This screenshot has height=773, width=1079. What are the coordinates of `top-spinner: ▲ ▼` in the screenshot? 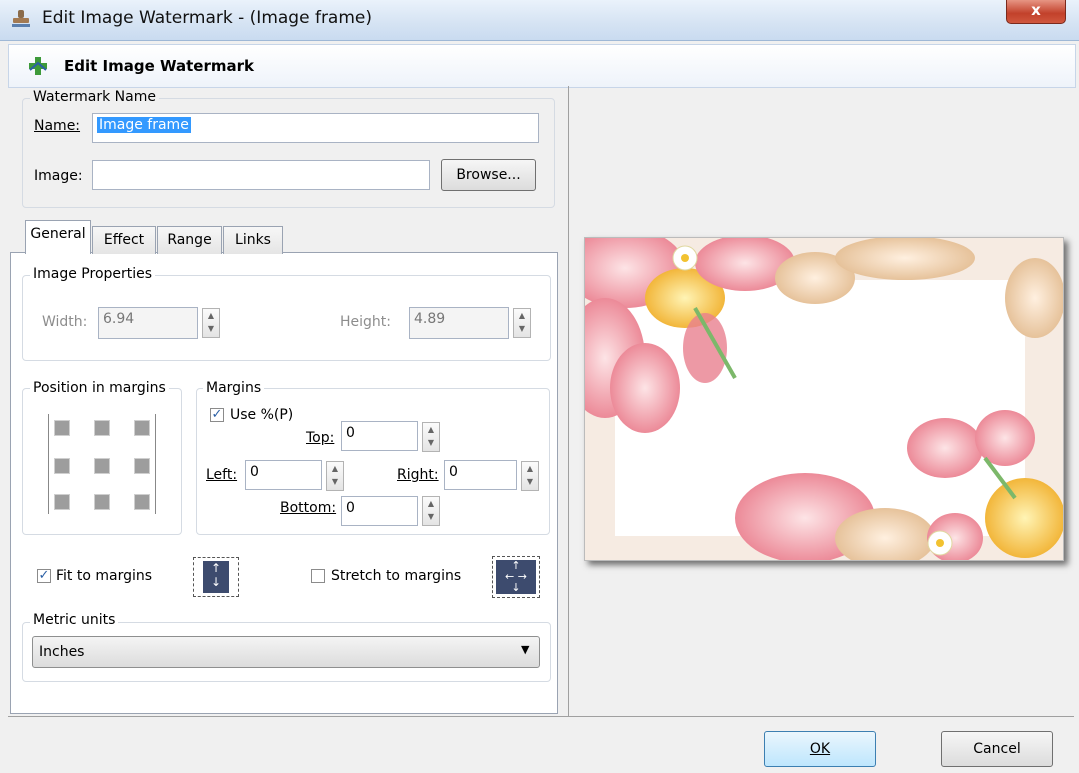 It's located at (431, 437).